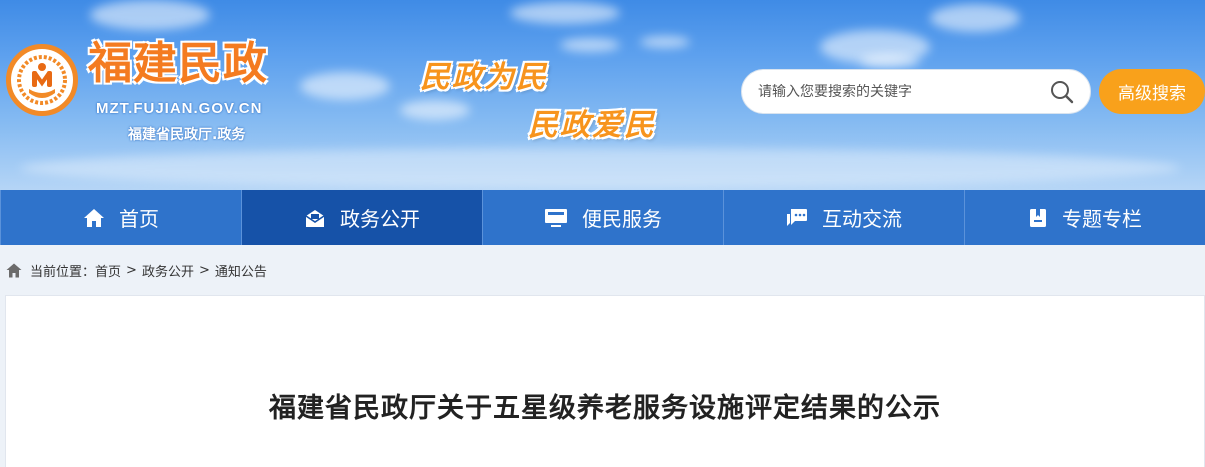  I want to click on slogan-line-2: 民政爱民, so click(592, 125).